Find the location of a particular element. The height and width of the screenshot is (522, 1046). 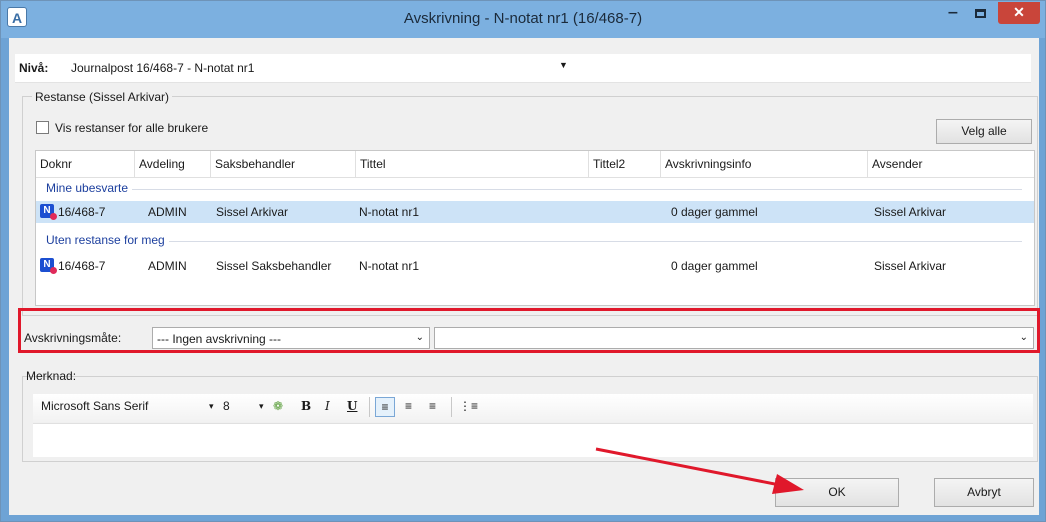

annotation-arrow-line is located at coordinates (693, 468).